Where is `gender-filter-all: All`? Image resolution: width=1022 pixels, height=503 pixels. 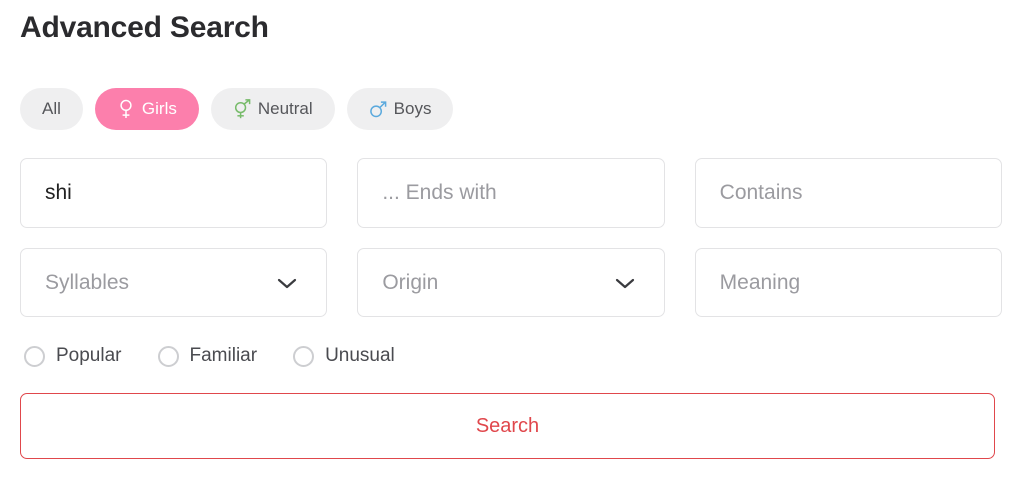
gender-filter-all: All is located at coordinates (51, 109).